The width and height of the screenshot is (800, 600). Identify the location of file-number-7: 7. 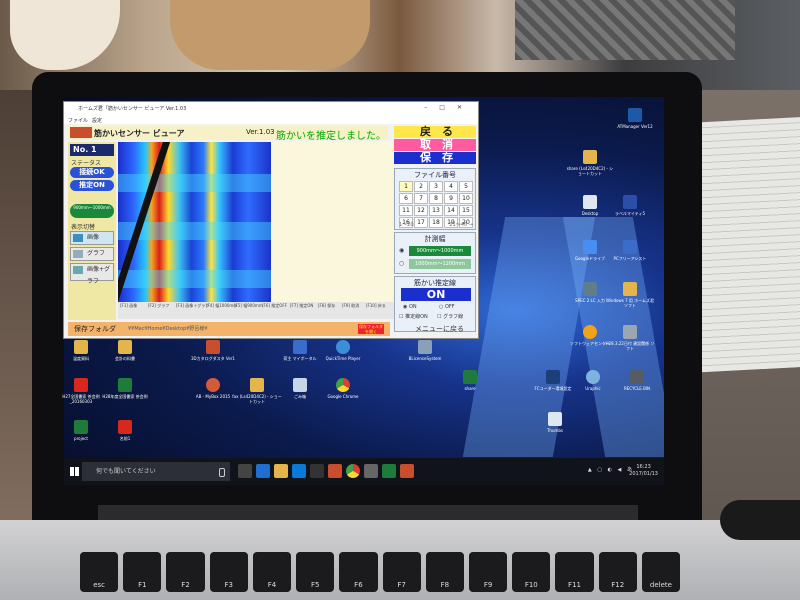
(421, 198).